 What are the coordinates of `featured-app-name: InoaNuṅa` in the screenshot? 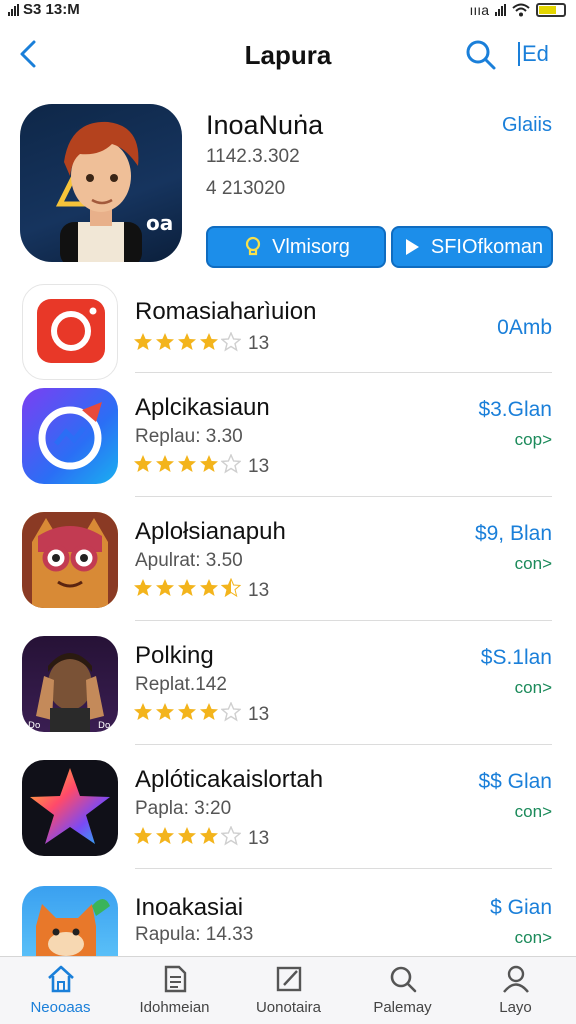 It's located at (265, 125).